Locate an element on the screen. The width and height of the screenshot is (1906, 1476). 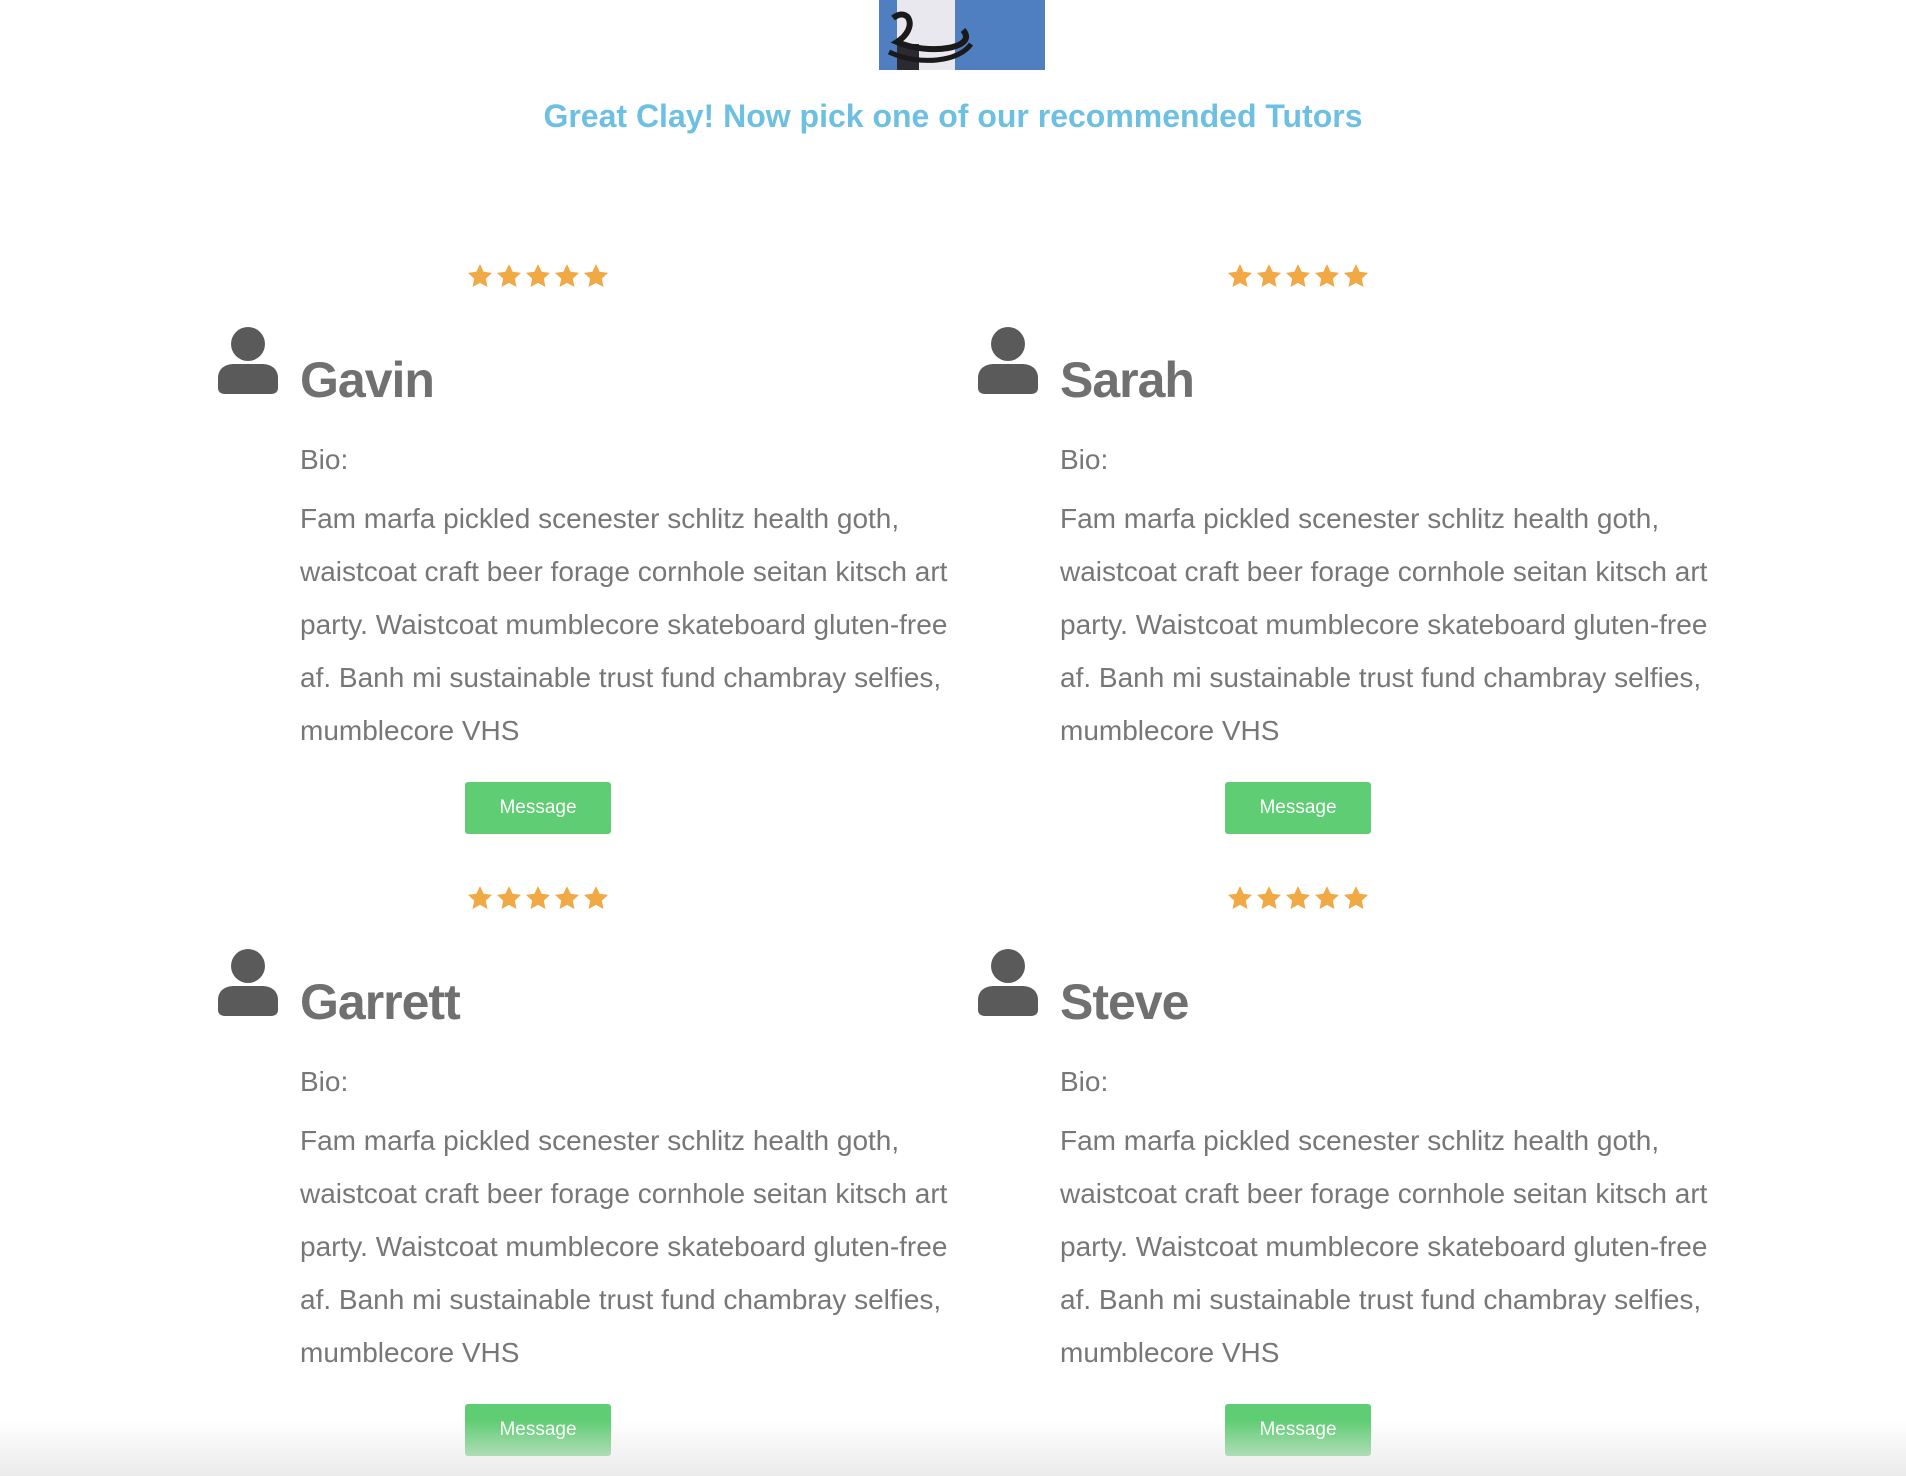
tutor-name: Steve is located at coordinates (1124, 1002).